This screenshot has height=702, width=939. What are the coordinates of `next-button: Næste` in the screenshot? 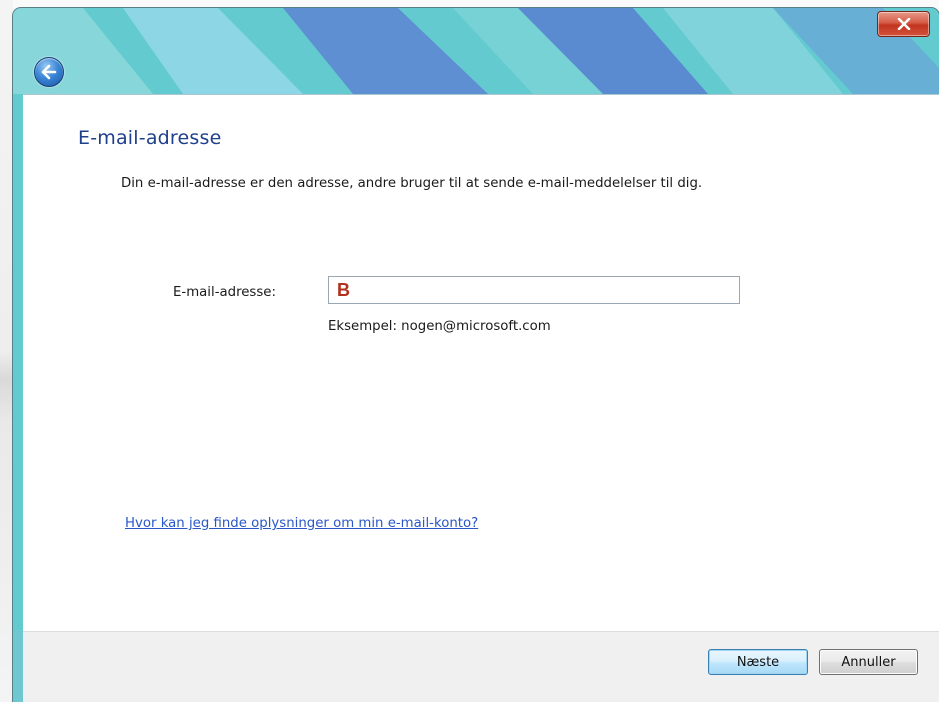 It's located at (758, 662).